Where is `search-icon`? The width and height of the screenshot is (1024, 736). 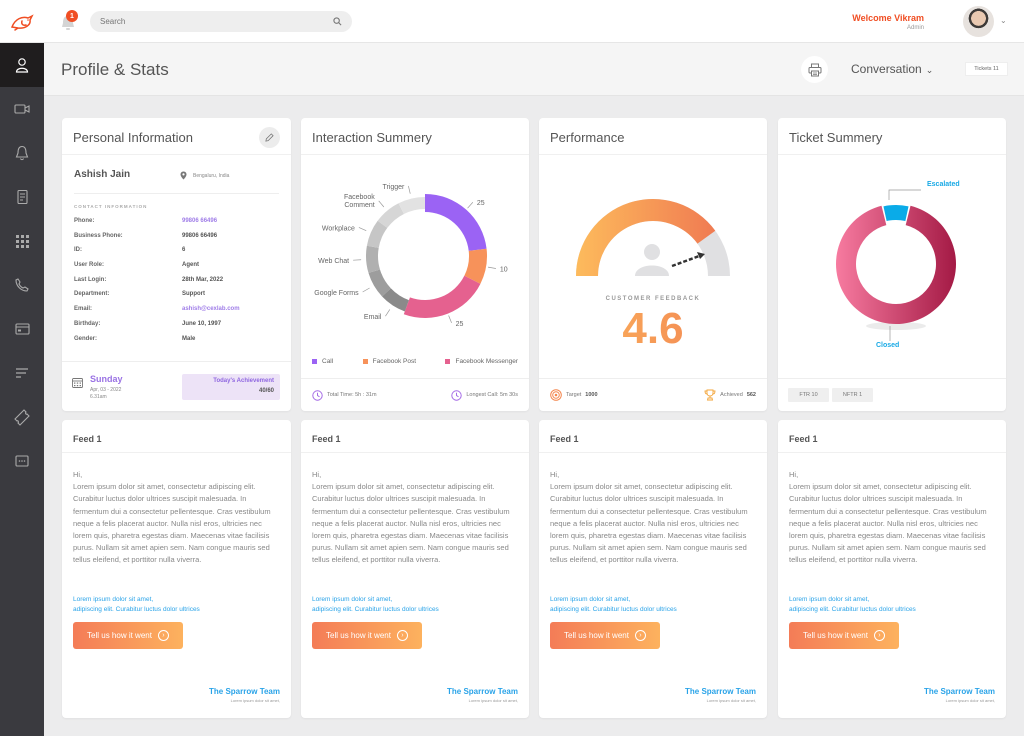 search-icon is located at coordinates (337, 21).